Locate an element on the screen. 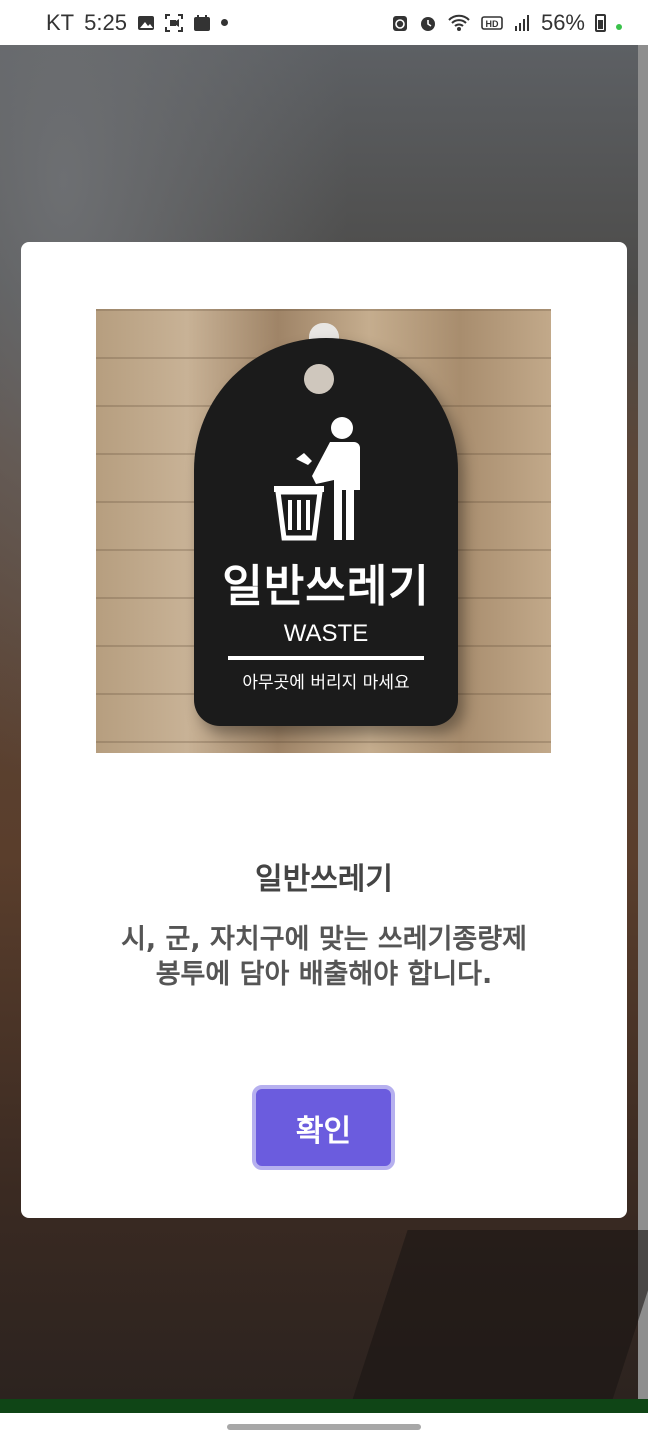 The image size is (648, 1440). dialog-title: 일반쓰레기 is located at coordinates (324, 879).